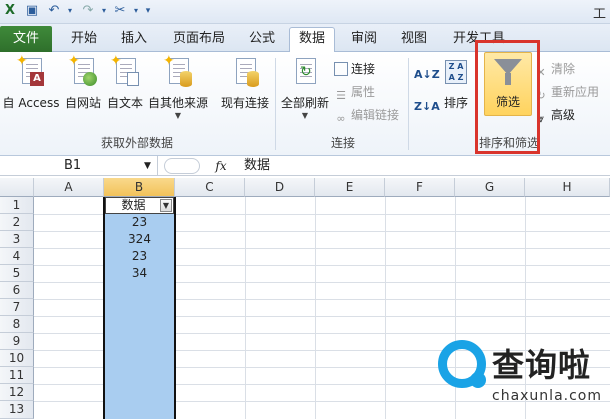 The image size is (610, 419). What do you see at coordinates (427, 75) in the screenshot?
I see `sort-ascending-button: A↓Z` at bounding box center [427, 75].